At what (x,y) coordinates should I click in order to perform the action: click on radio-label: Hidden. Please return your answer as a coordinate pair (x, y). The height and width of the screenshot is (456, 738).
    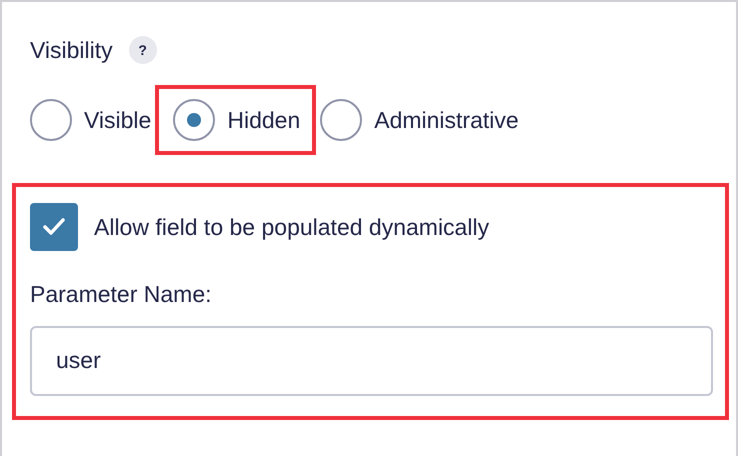
    Looking at the image, I should click on (263, 120).